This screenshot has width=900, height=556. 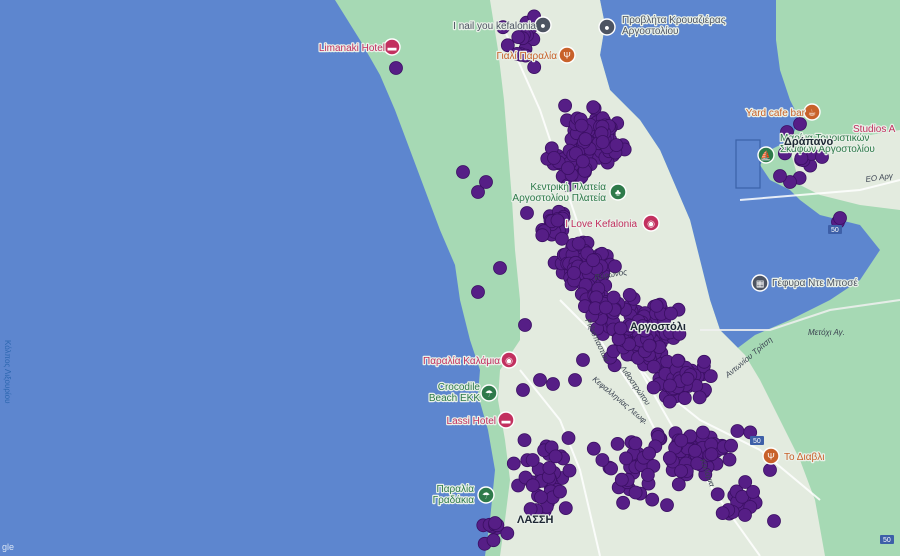 What do you see at coordinates (650, 31) in the screenshot?
I see `poi-label: Αργοστολίου` at bounding box center [650, 31].